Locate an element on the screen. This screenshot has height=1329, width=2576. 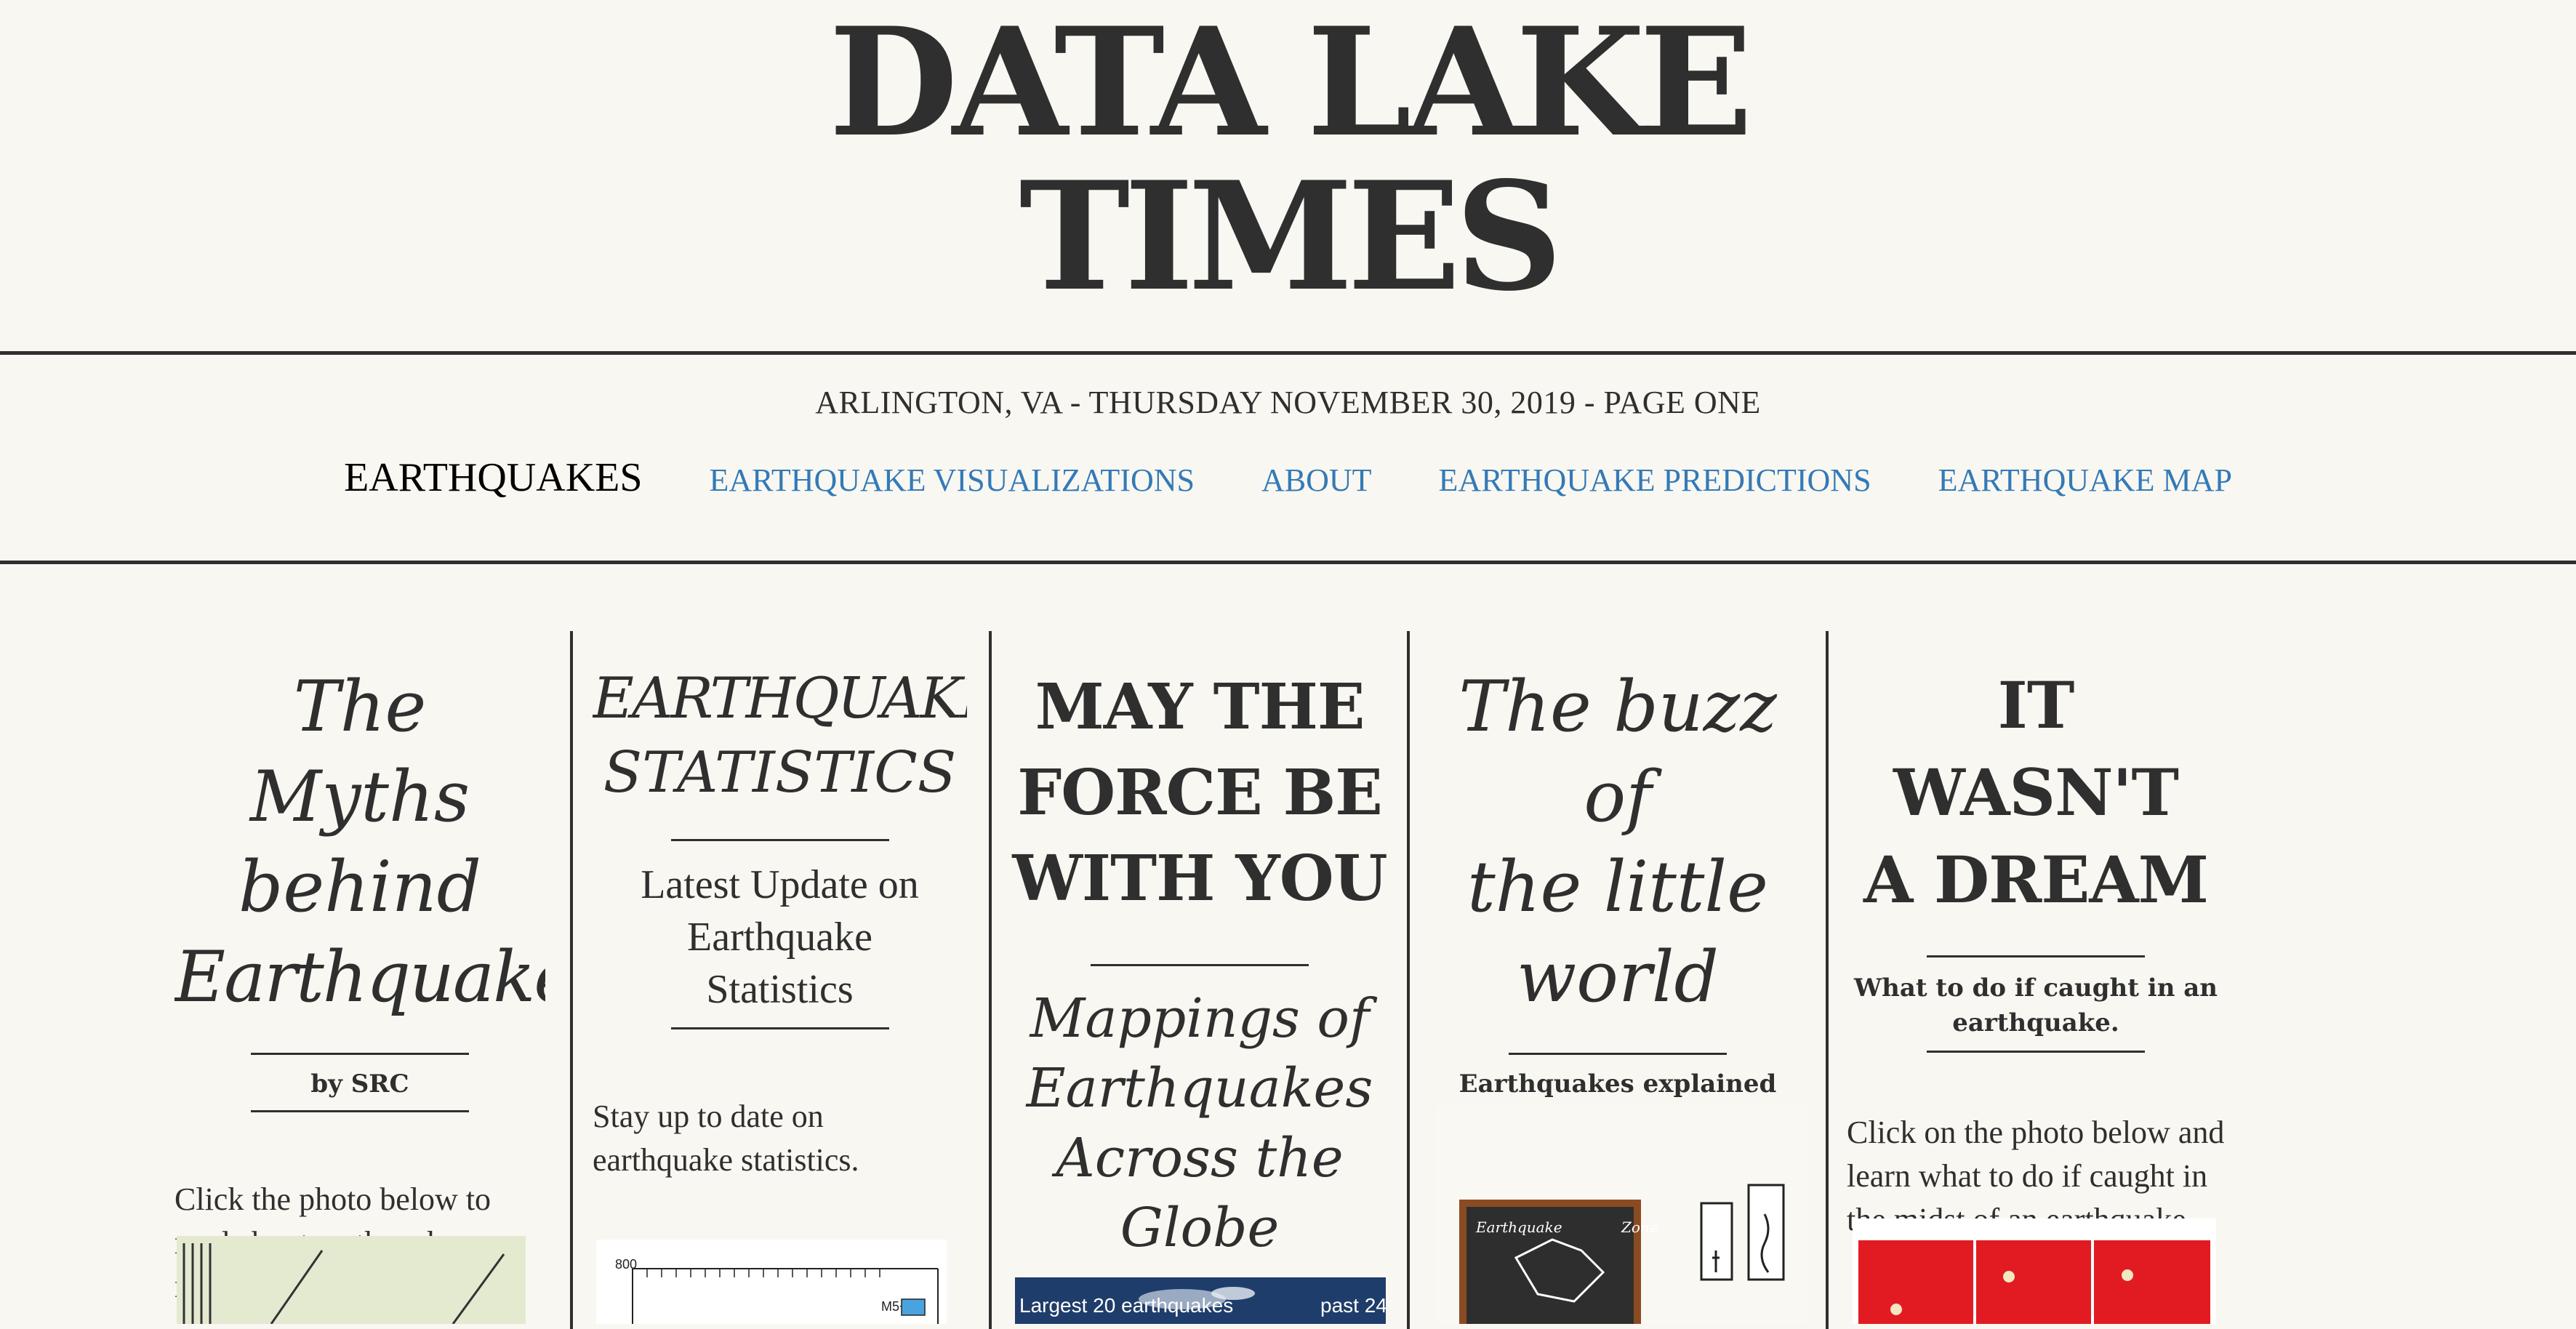
article-headline: MAY THE FORCE BE WITH YOU is located at coordinates (1200, 793).